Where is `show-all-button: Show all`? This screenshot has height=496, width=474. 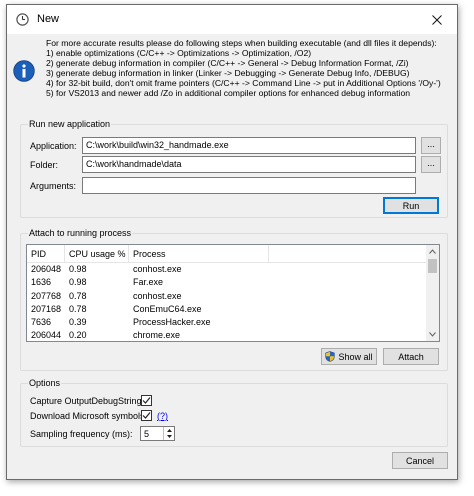
show-all-button: Show all is located at coordinates (349, 356).